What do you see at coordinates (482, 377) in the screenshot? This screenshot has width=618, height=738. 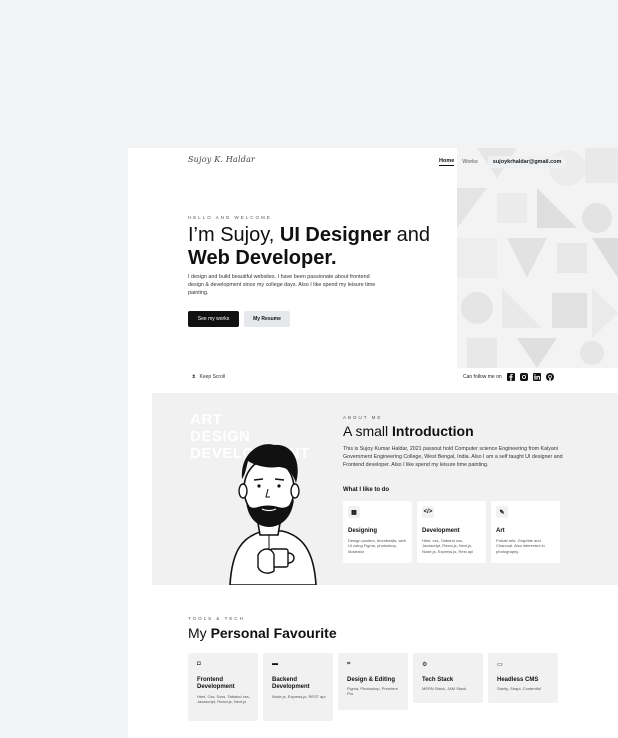 I see `follow-label: Can follow me on` at bounding box center [482, 377].